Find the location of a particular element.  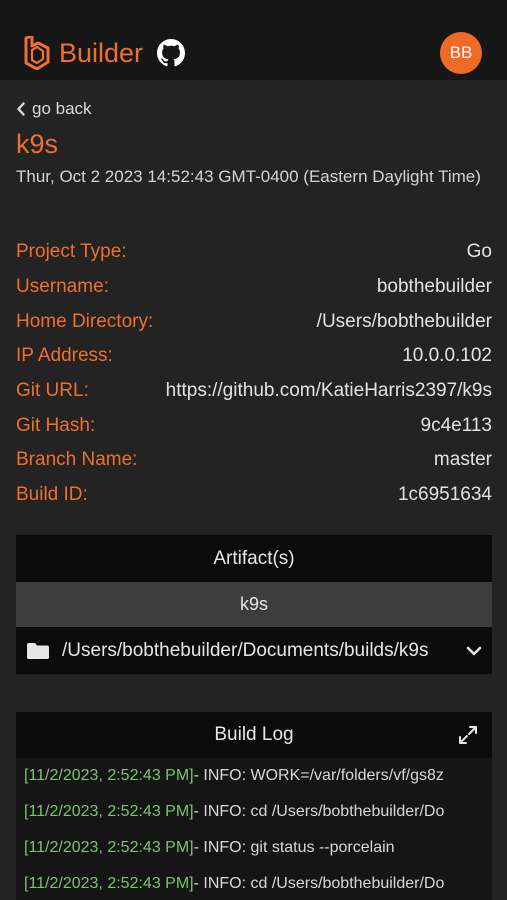

info-value: bobthebuilder is located at coordinates (434, 287).